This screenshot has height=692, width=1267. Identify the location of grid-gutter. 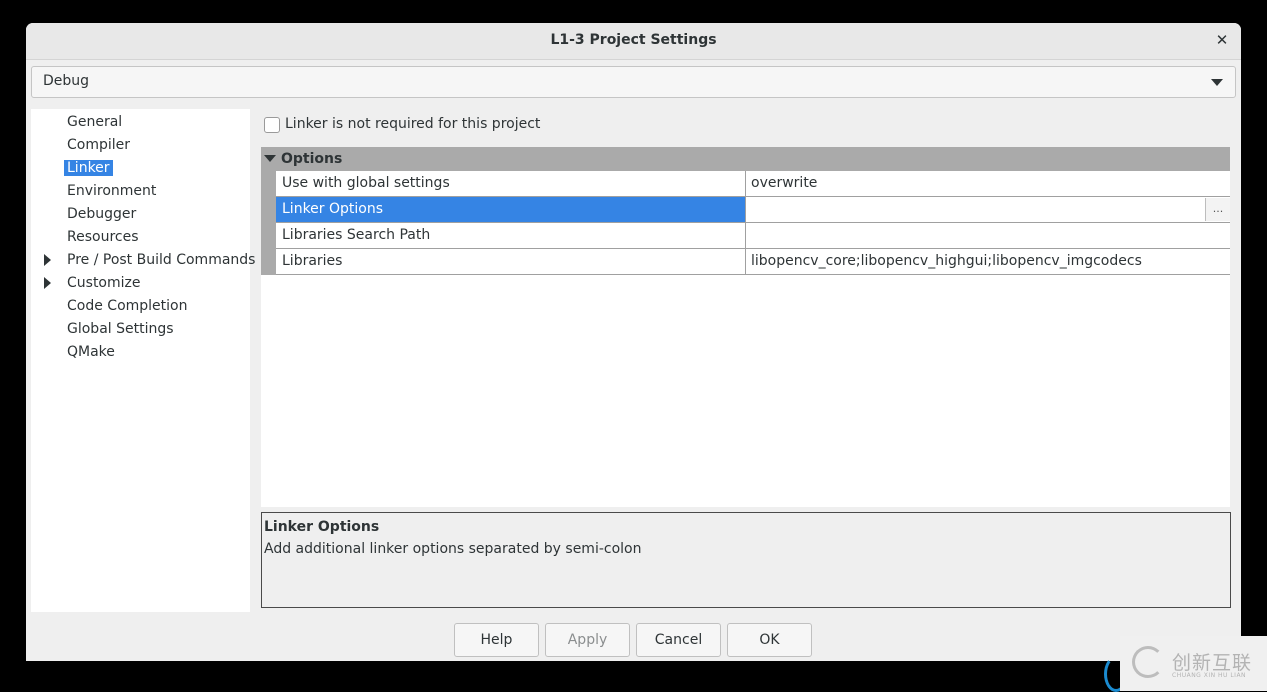
(268, 223).